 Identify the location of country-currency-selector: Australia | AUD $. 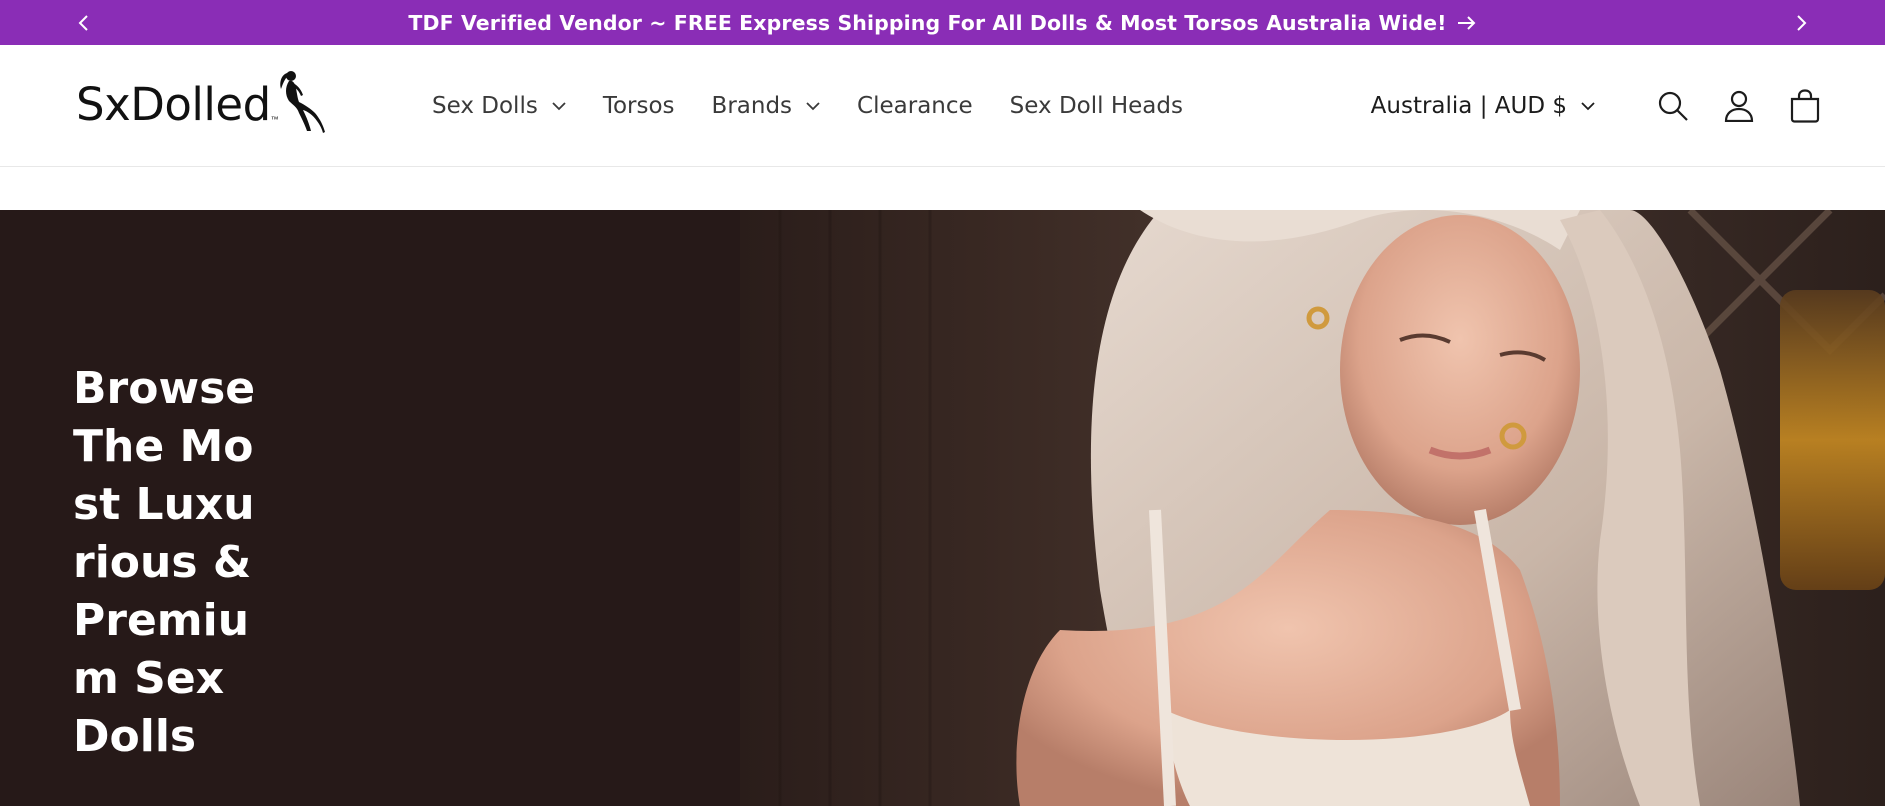
(1483, 106).